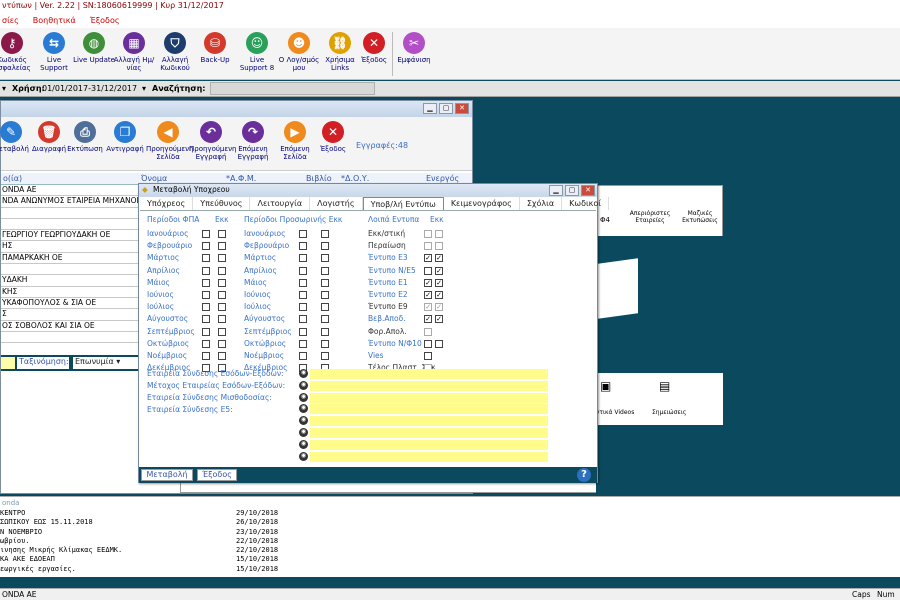  I want to click on column-header: ο(ία), so click(12, 178).